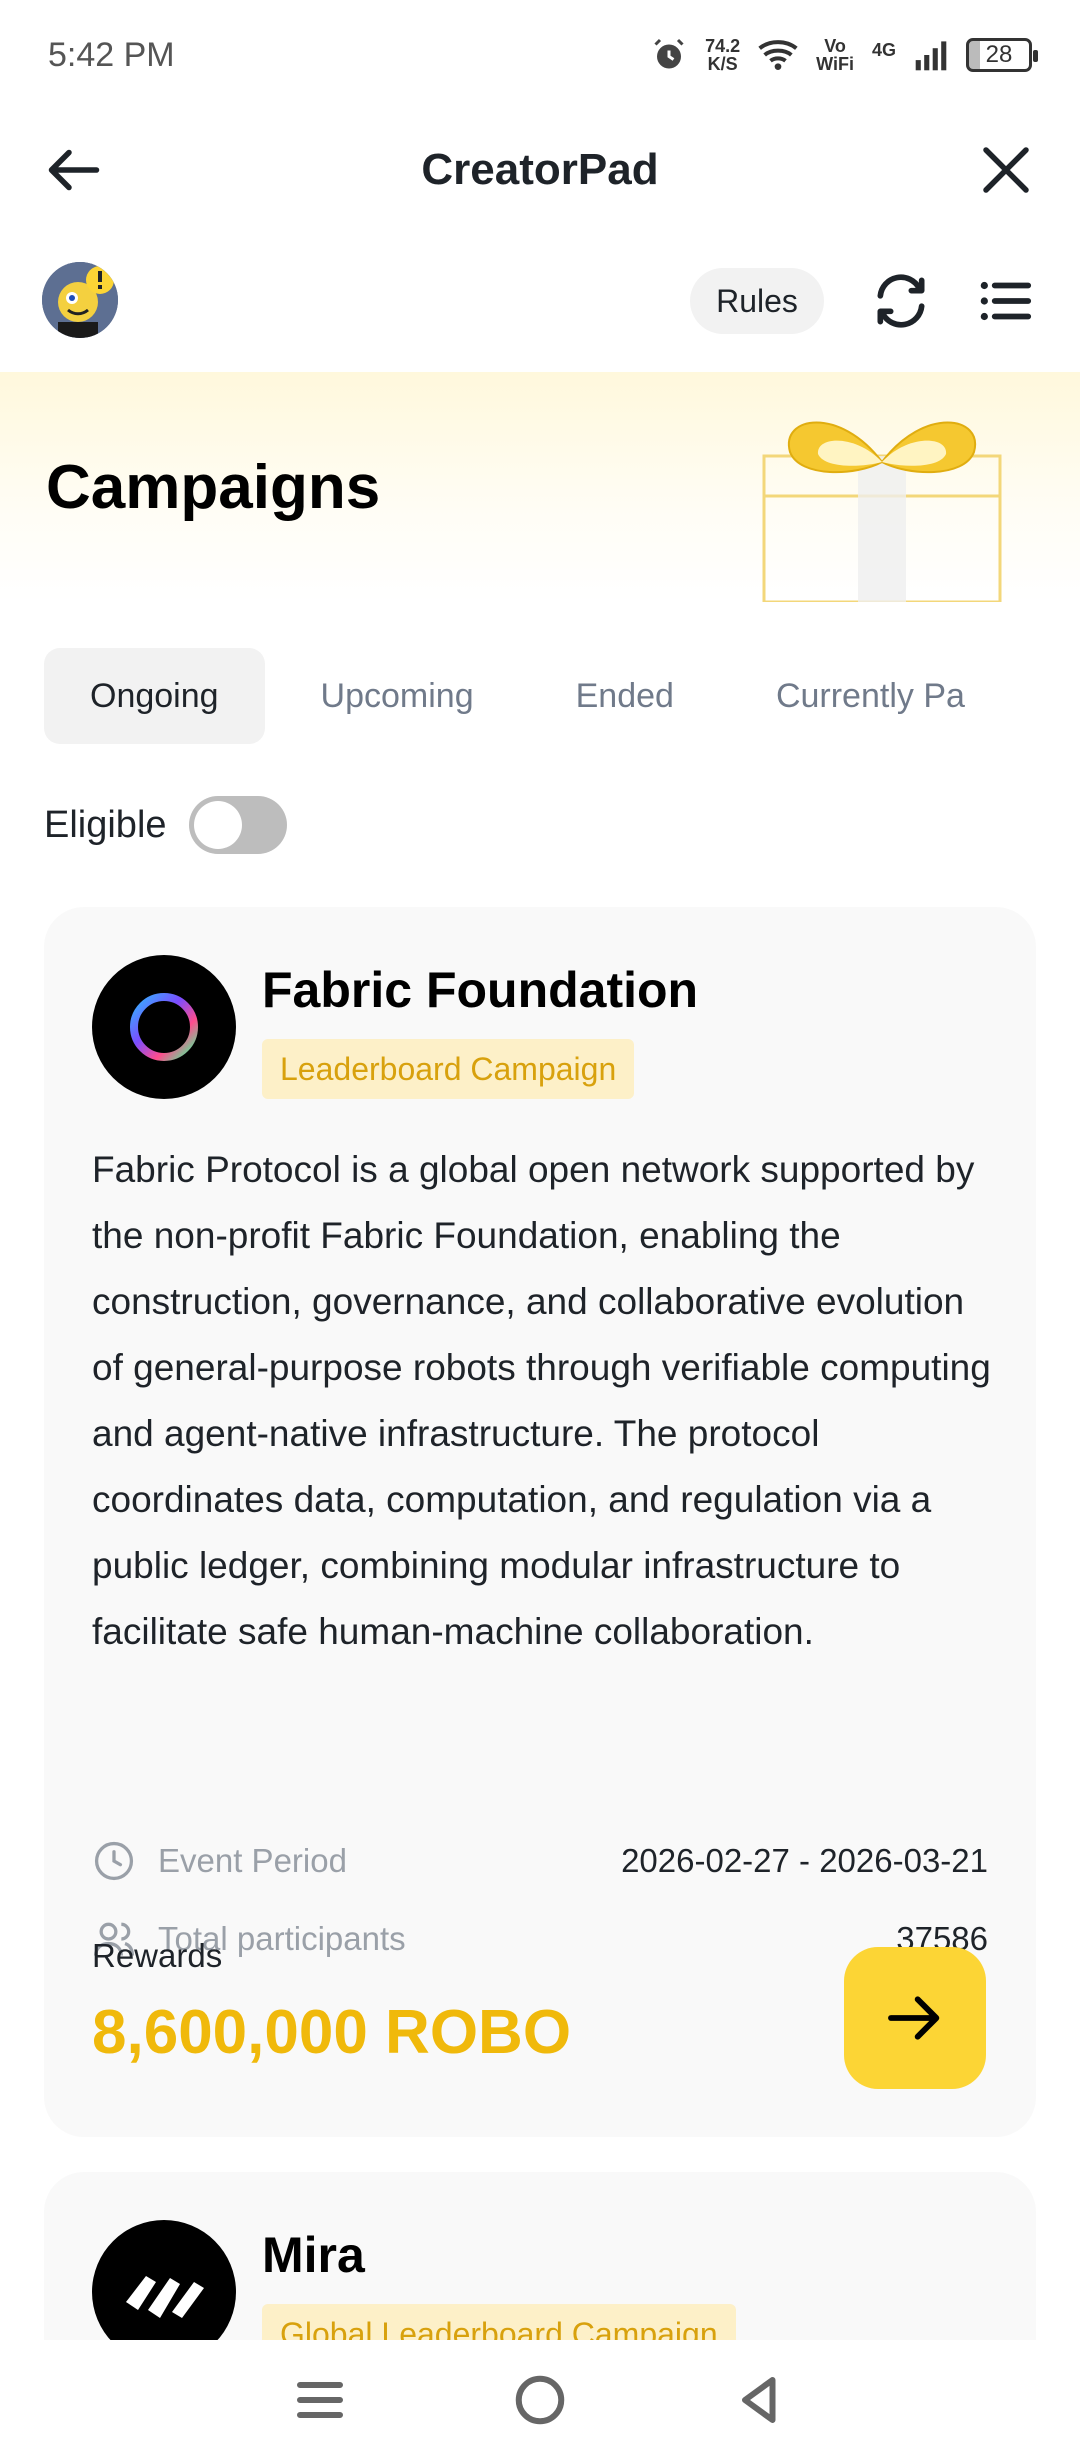  Describe the element at coordinates (999, 54) in the screenshot. I see `battery-level: 28` at that location.